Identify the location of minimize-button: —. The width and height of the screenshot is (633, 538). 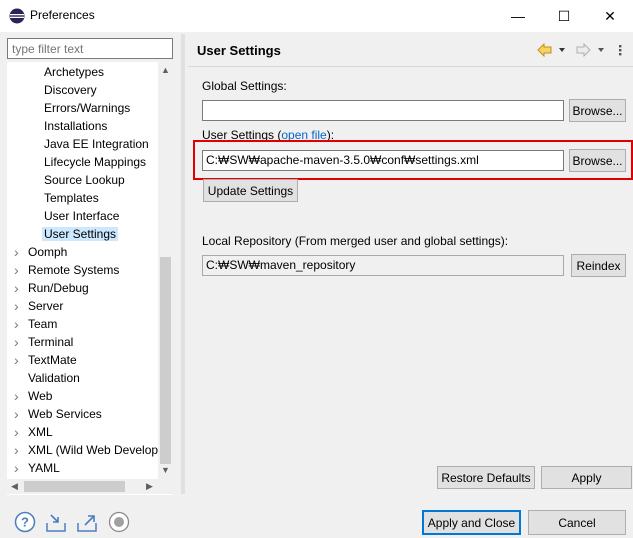
(518, 16).